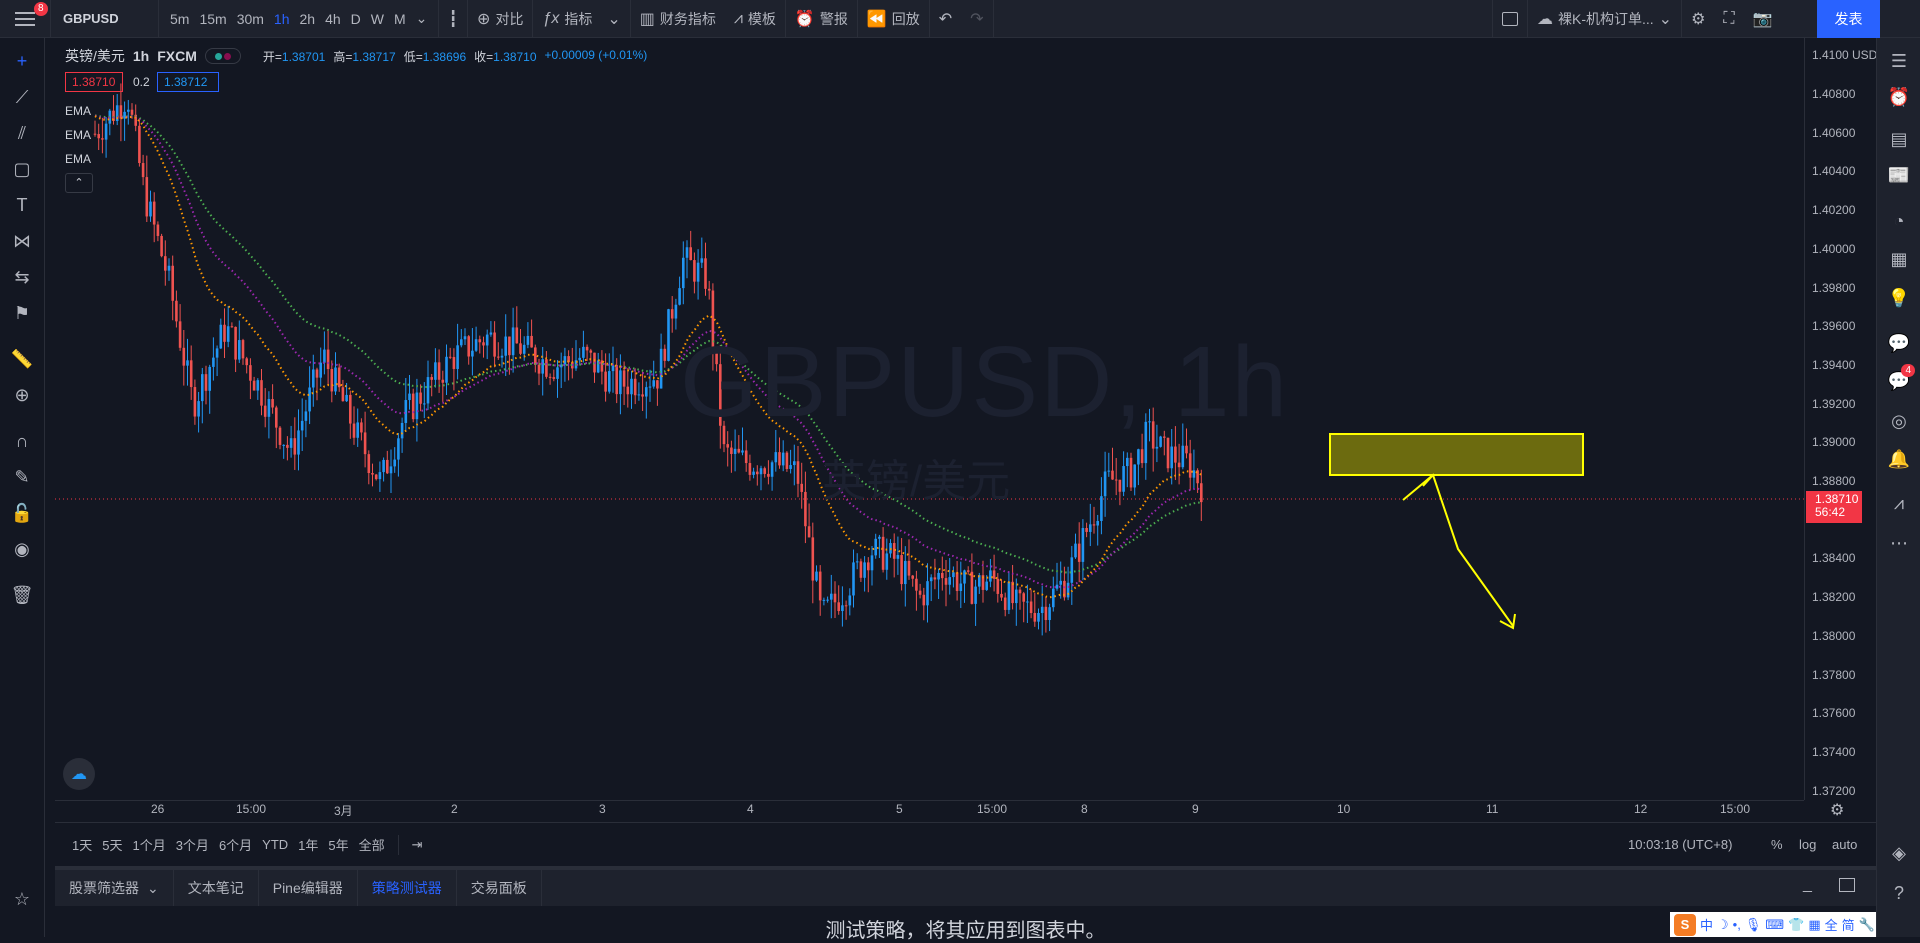 The image size is (1920, 943). I want to click on star-icon: ☆, so click(22, 899).